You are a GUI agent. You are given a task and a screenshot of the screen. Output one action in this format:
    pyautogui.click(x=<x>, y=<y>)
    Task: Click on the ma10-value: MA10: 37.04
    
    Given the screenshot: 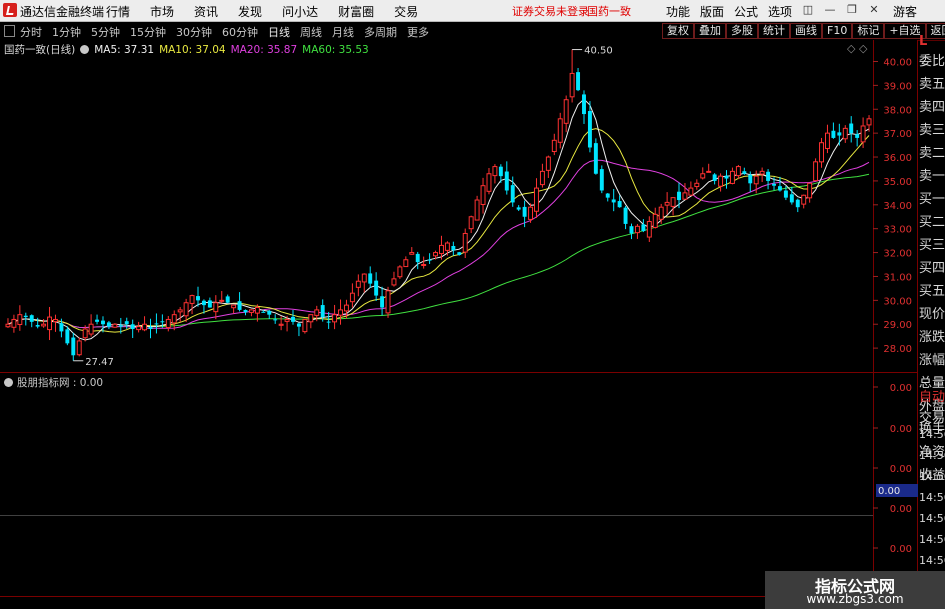 What is the action you would take?
    pyautogui.click(x=192, y=49)
    